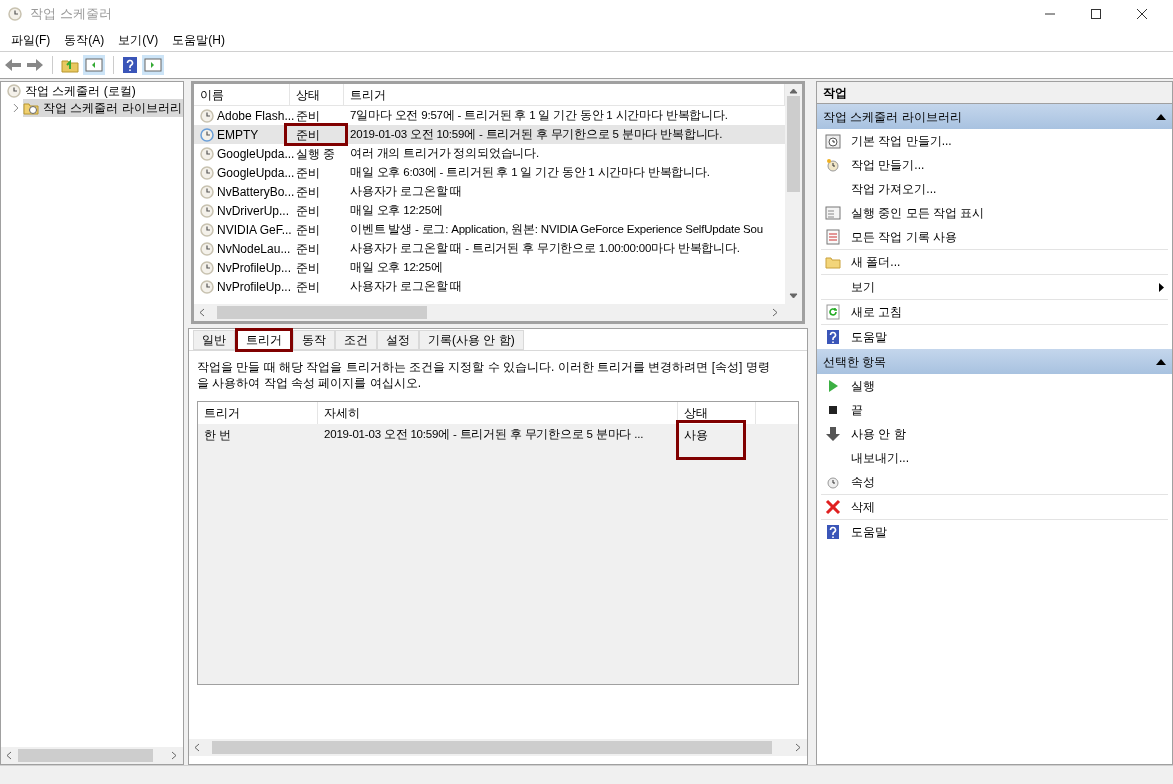  Describe the element at coordinates (994, 287) in the screenshot. I see `action-item: 보기` at that location.